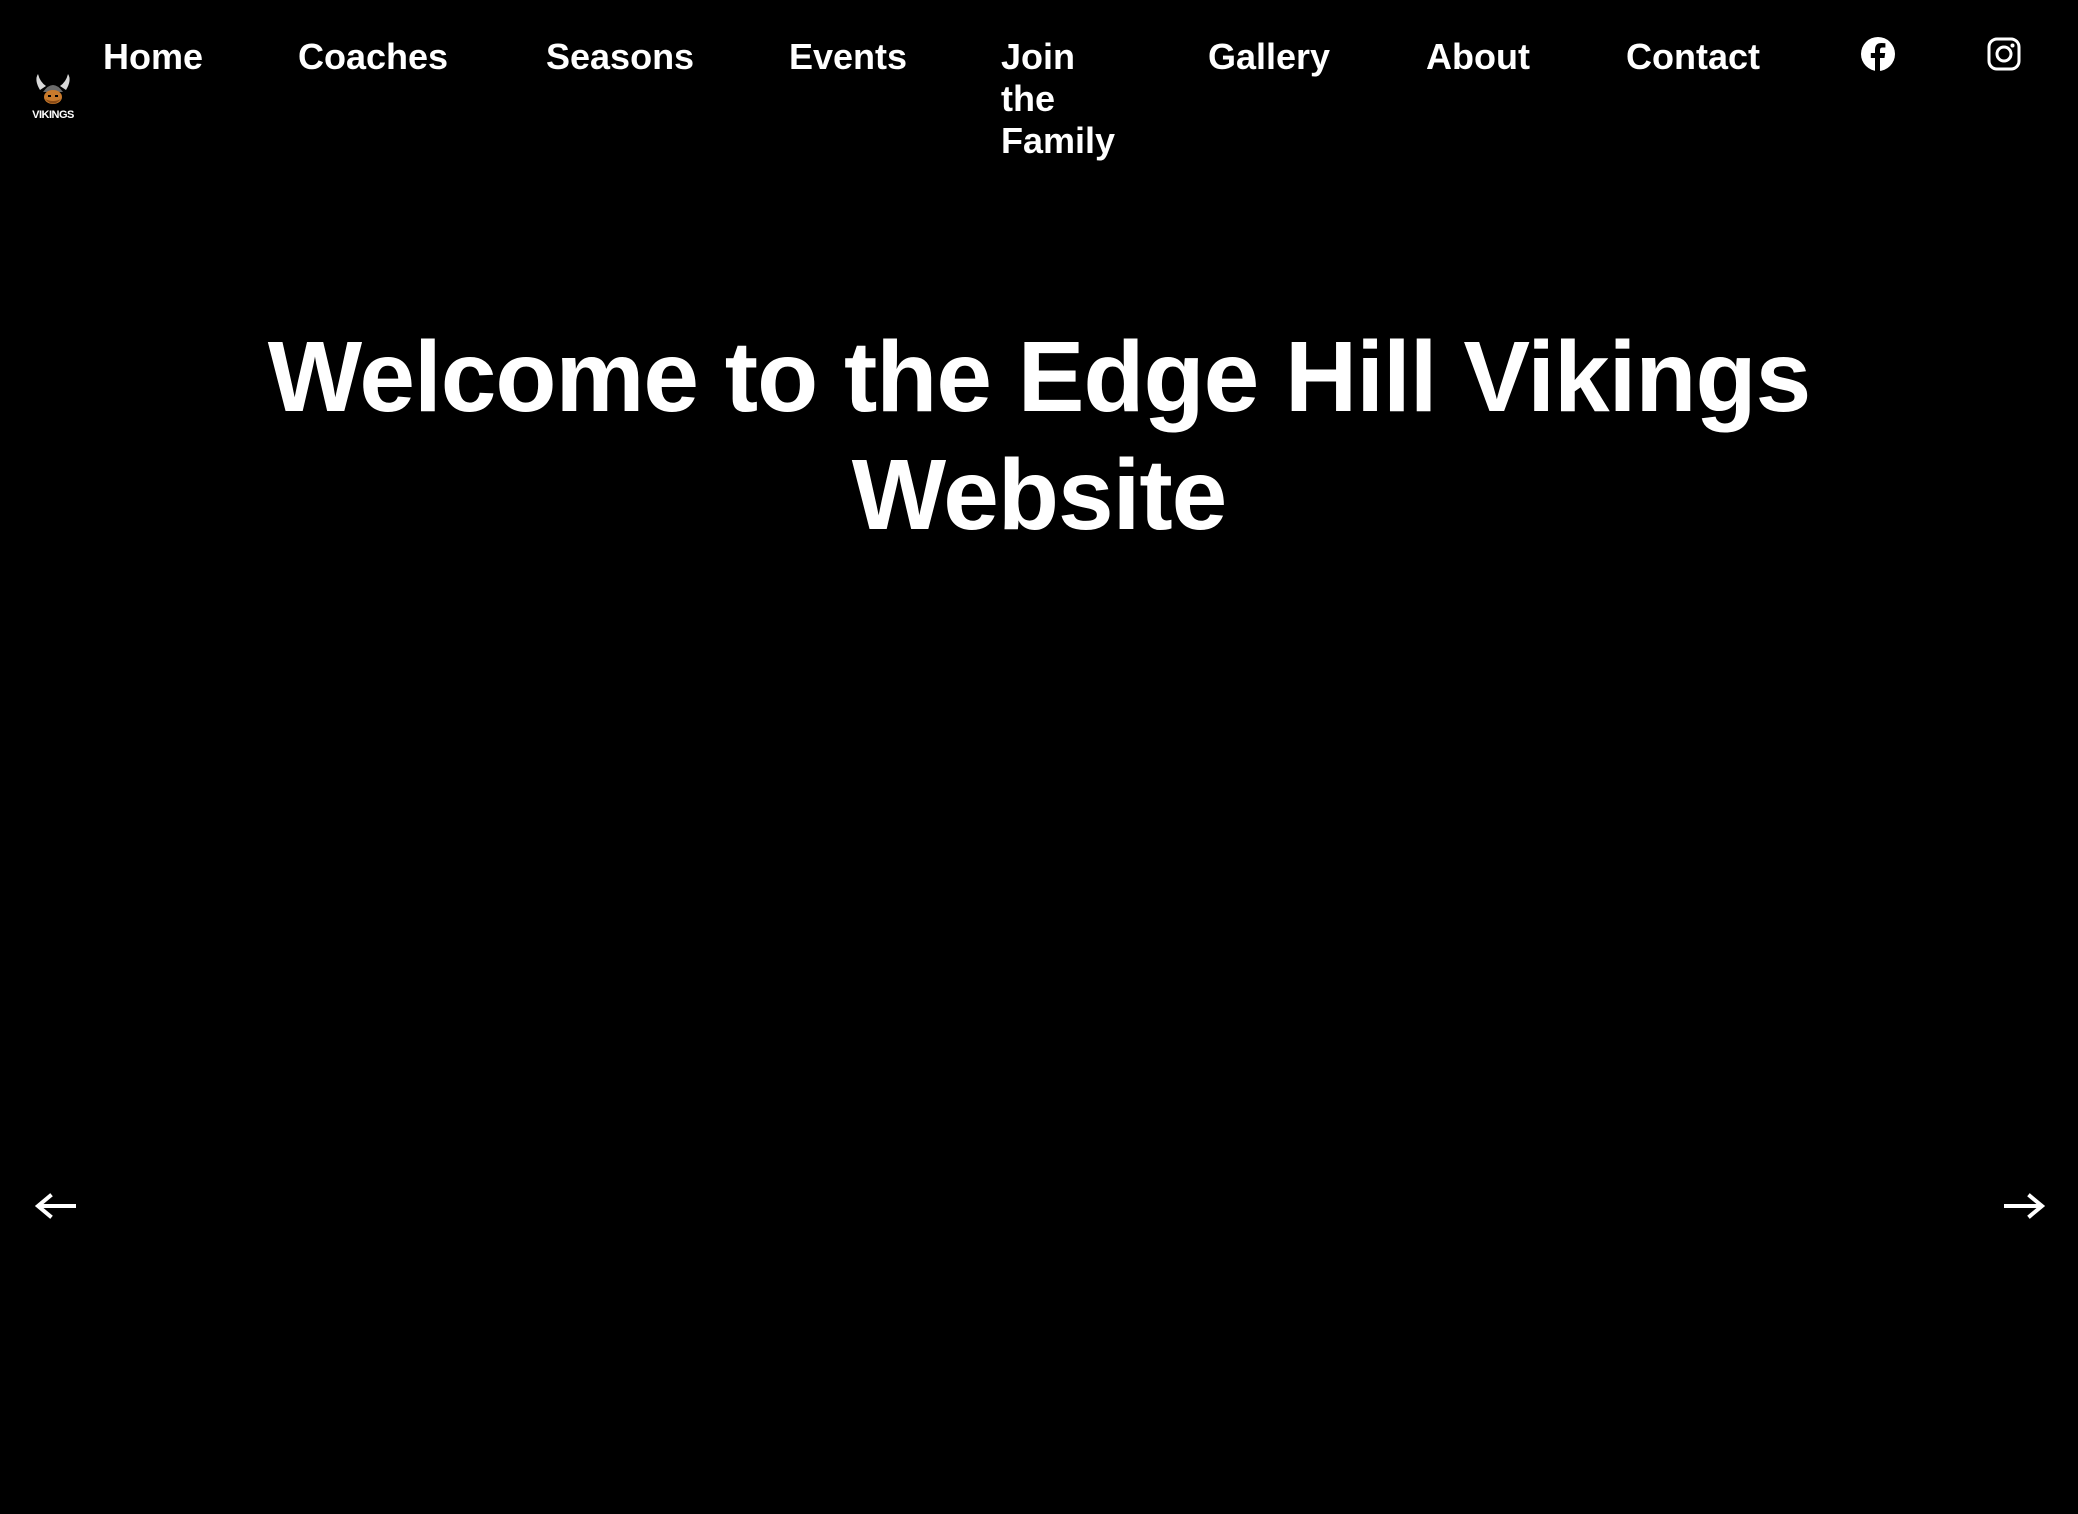 This screenshot has height=1514, width=2078. Describe the element at coordinates (373, 57) in the screenshot. I see `nav-coaches: Coaches` at that location.